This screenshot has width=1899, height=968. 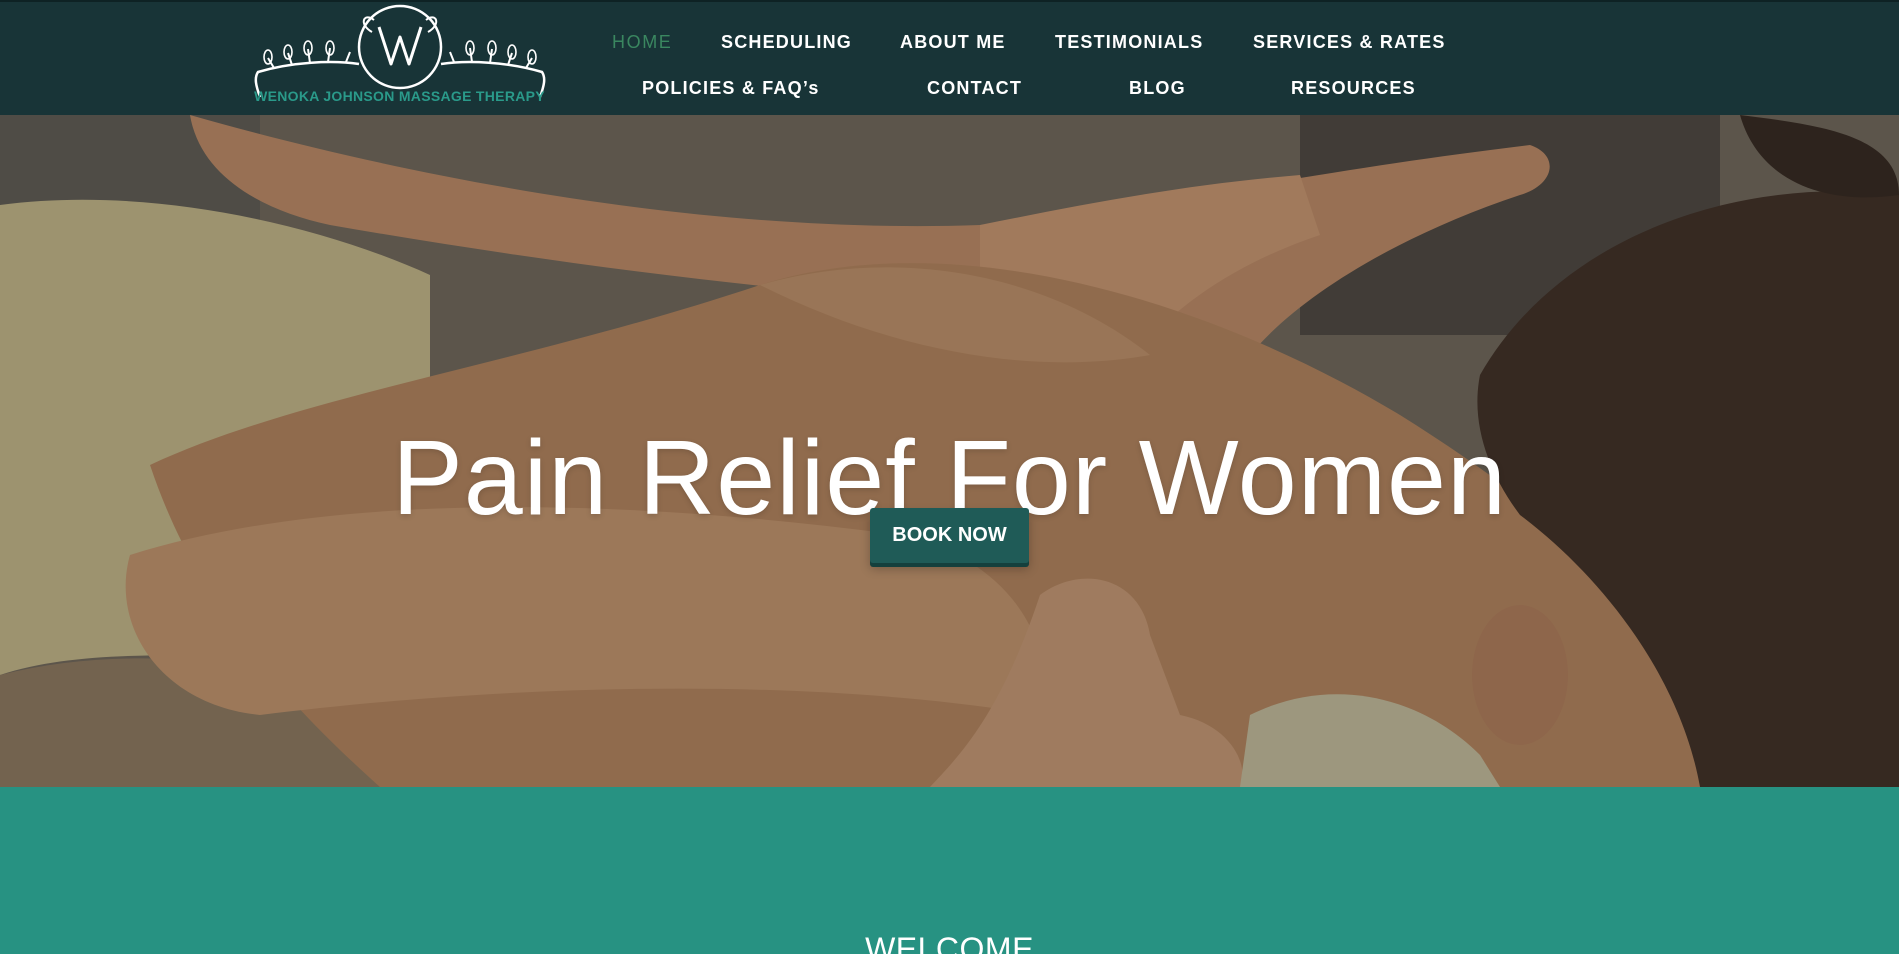 I want to click on nav-blog: BLOG, so click(x=1157, y=88).